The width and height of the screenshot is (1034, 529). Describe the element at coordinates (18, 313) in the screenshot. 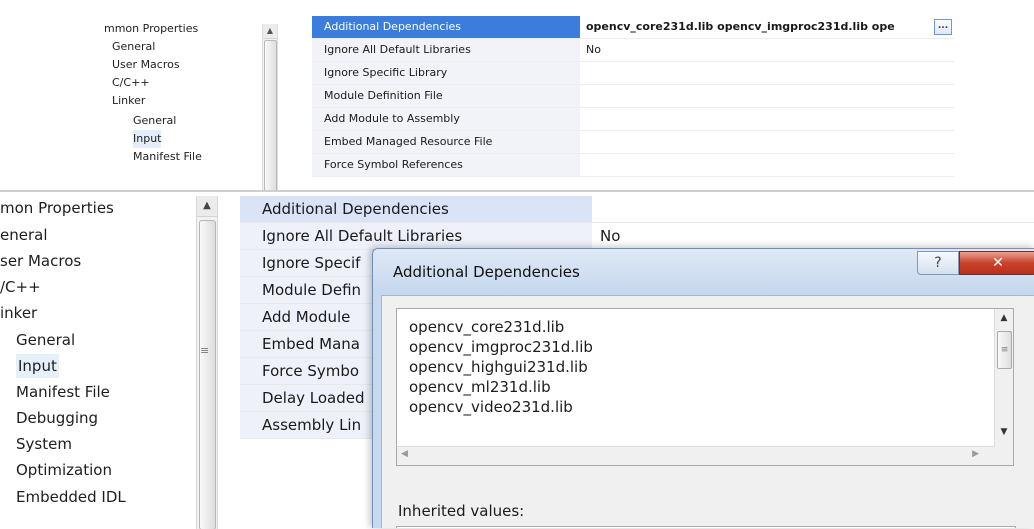

I see `tree-item-linker: inker` at that location.